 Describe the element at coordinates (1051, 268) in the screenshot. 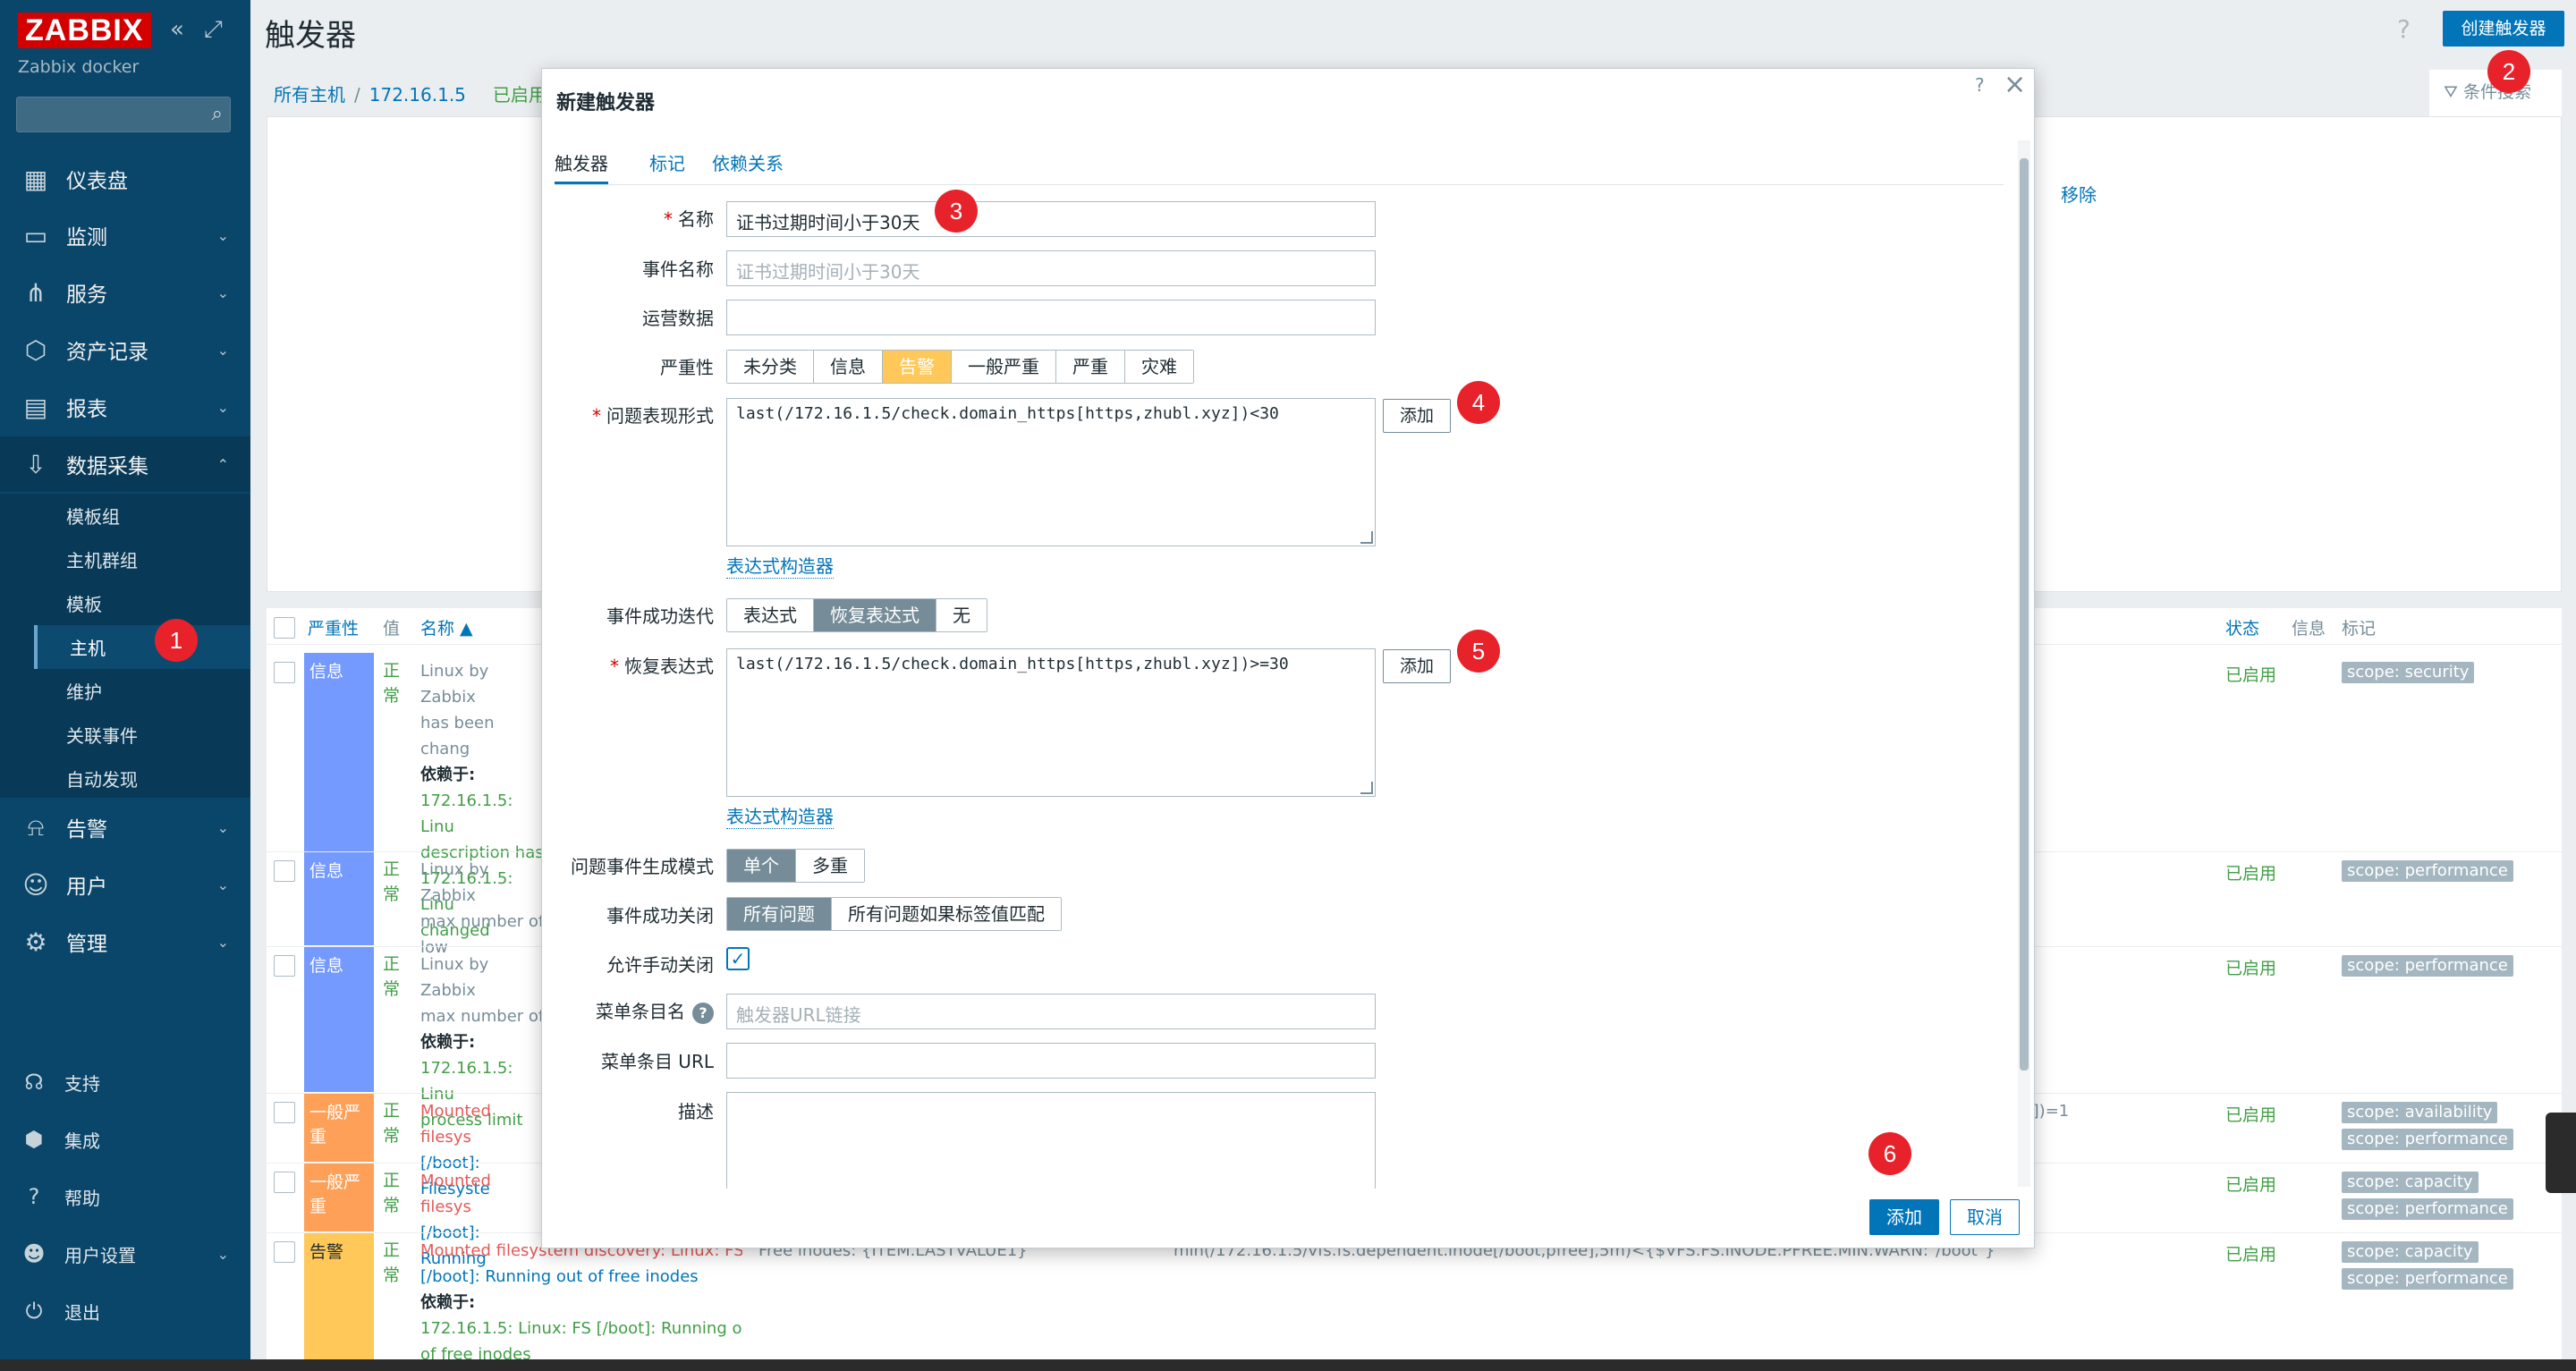

I see `event-name-input: 证书过期时间小于30天` at that location.